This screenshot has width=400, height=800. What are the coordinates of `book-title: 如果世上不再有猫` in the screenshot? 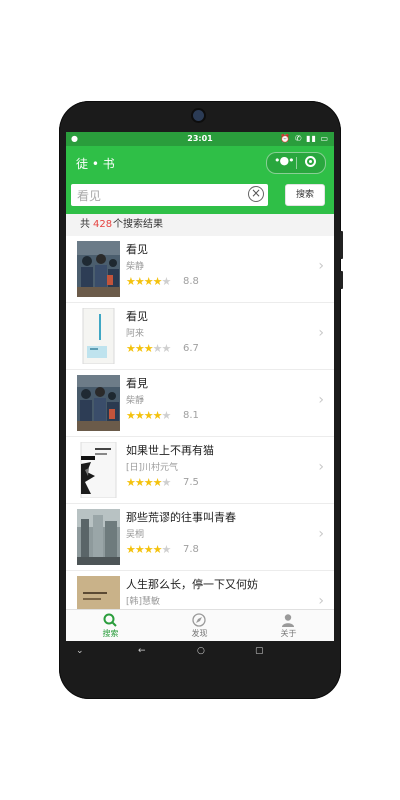 It's located at (170, 450).